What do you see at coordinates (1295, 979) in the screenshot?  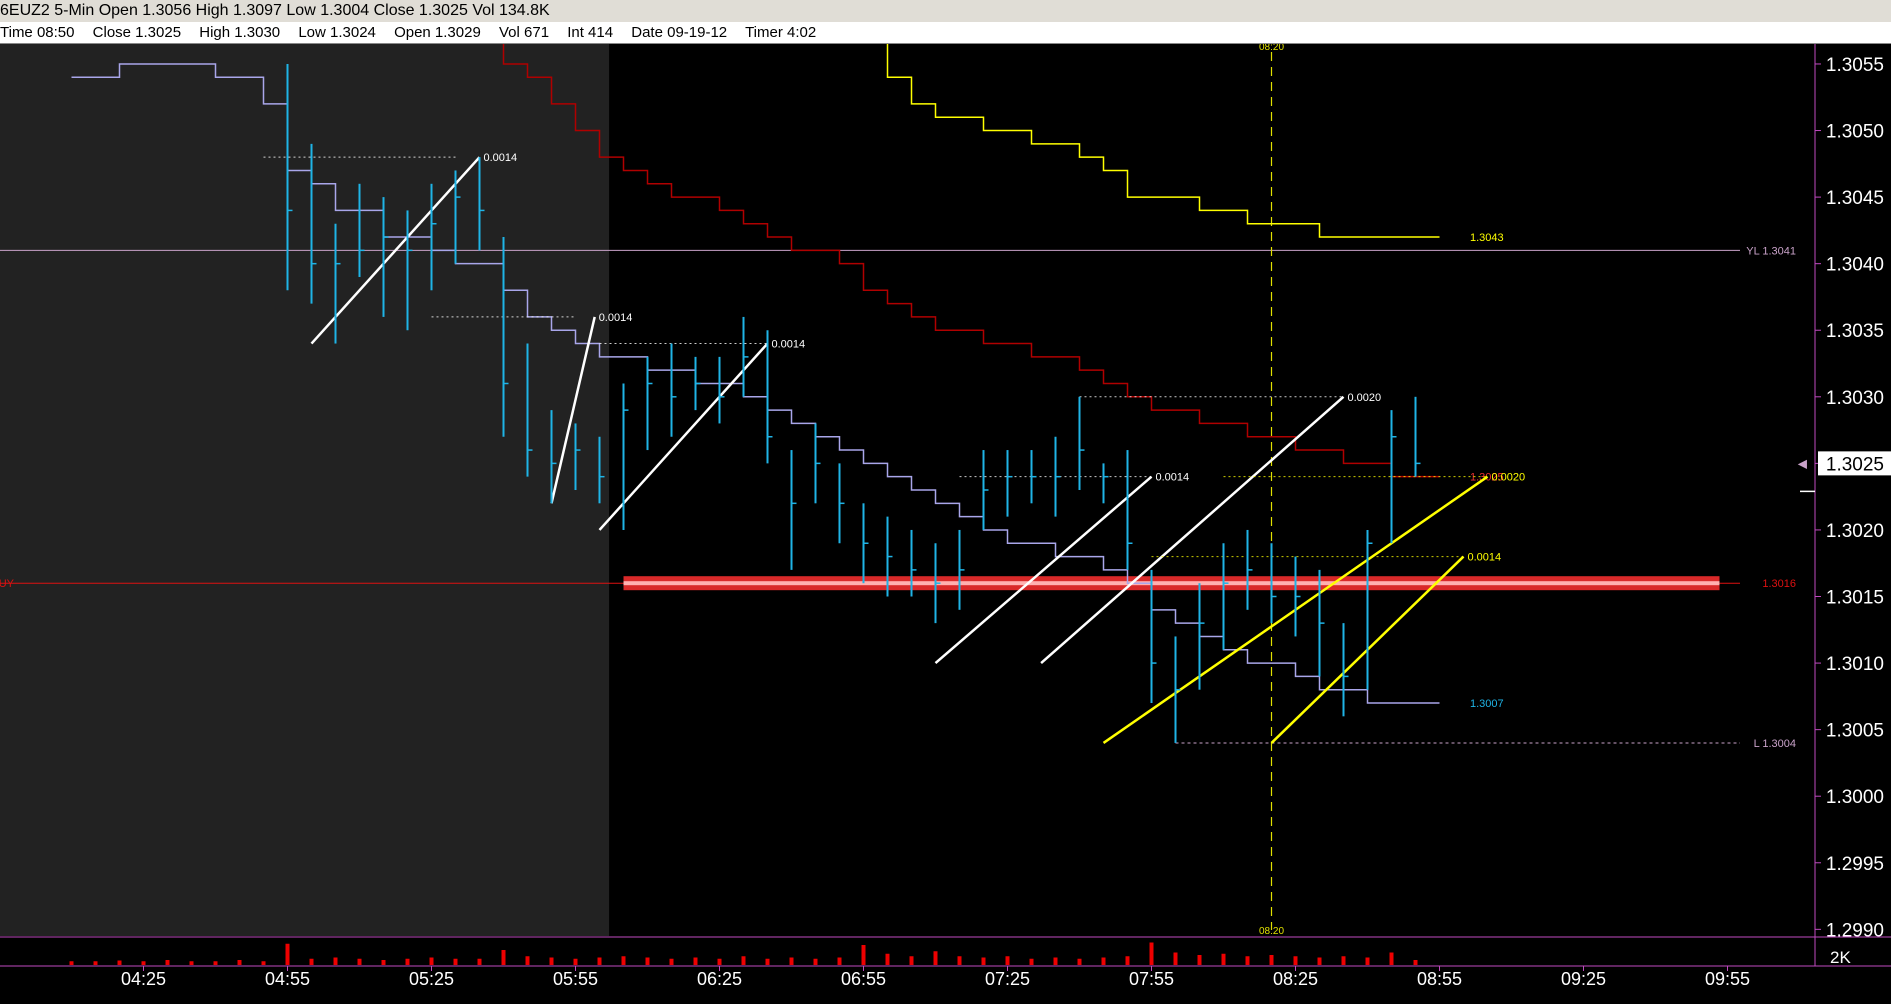 I see `time-tick-label: 08:25` at bounding box center [1295, 979].